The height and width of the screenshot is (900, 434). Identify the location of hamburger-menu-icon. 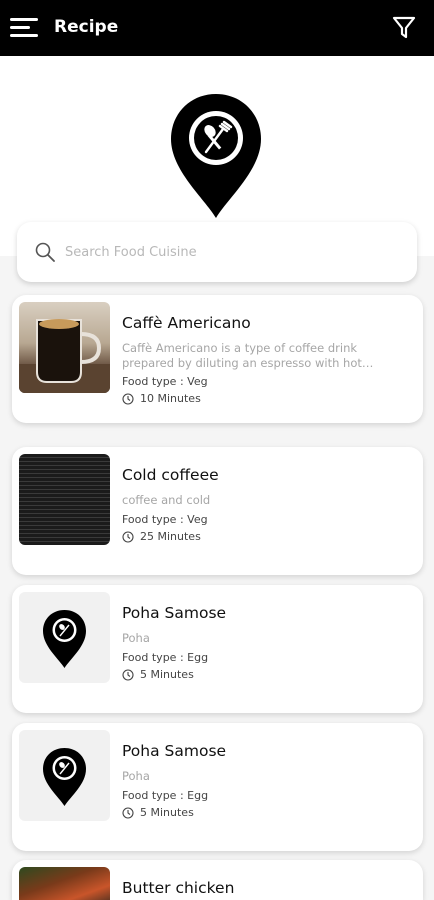
(24, 19).